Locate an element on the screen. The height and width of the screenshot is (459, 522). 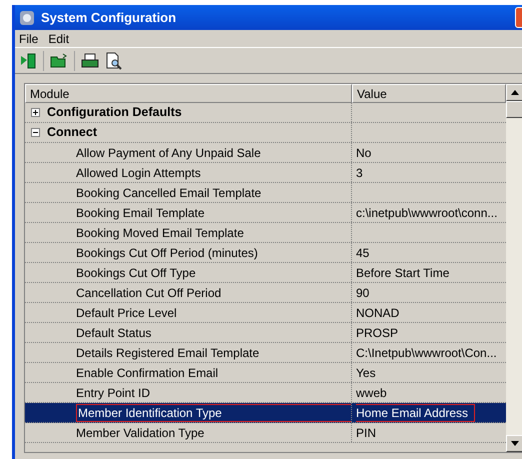
setting-name: Member Validation Type is located at coordinates (140, 433).